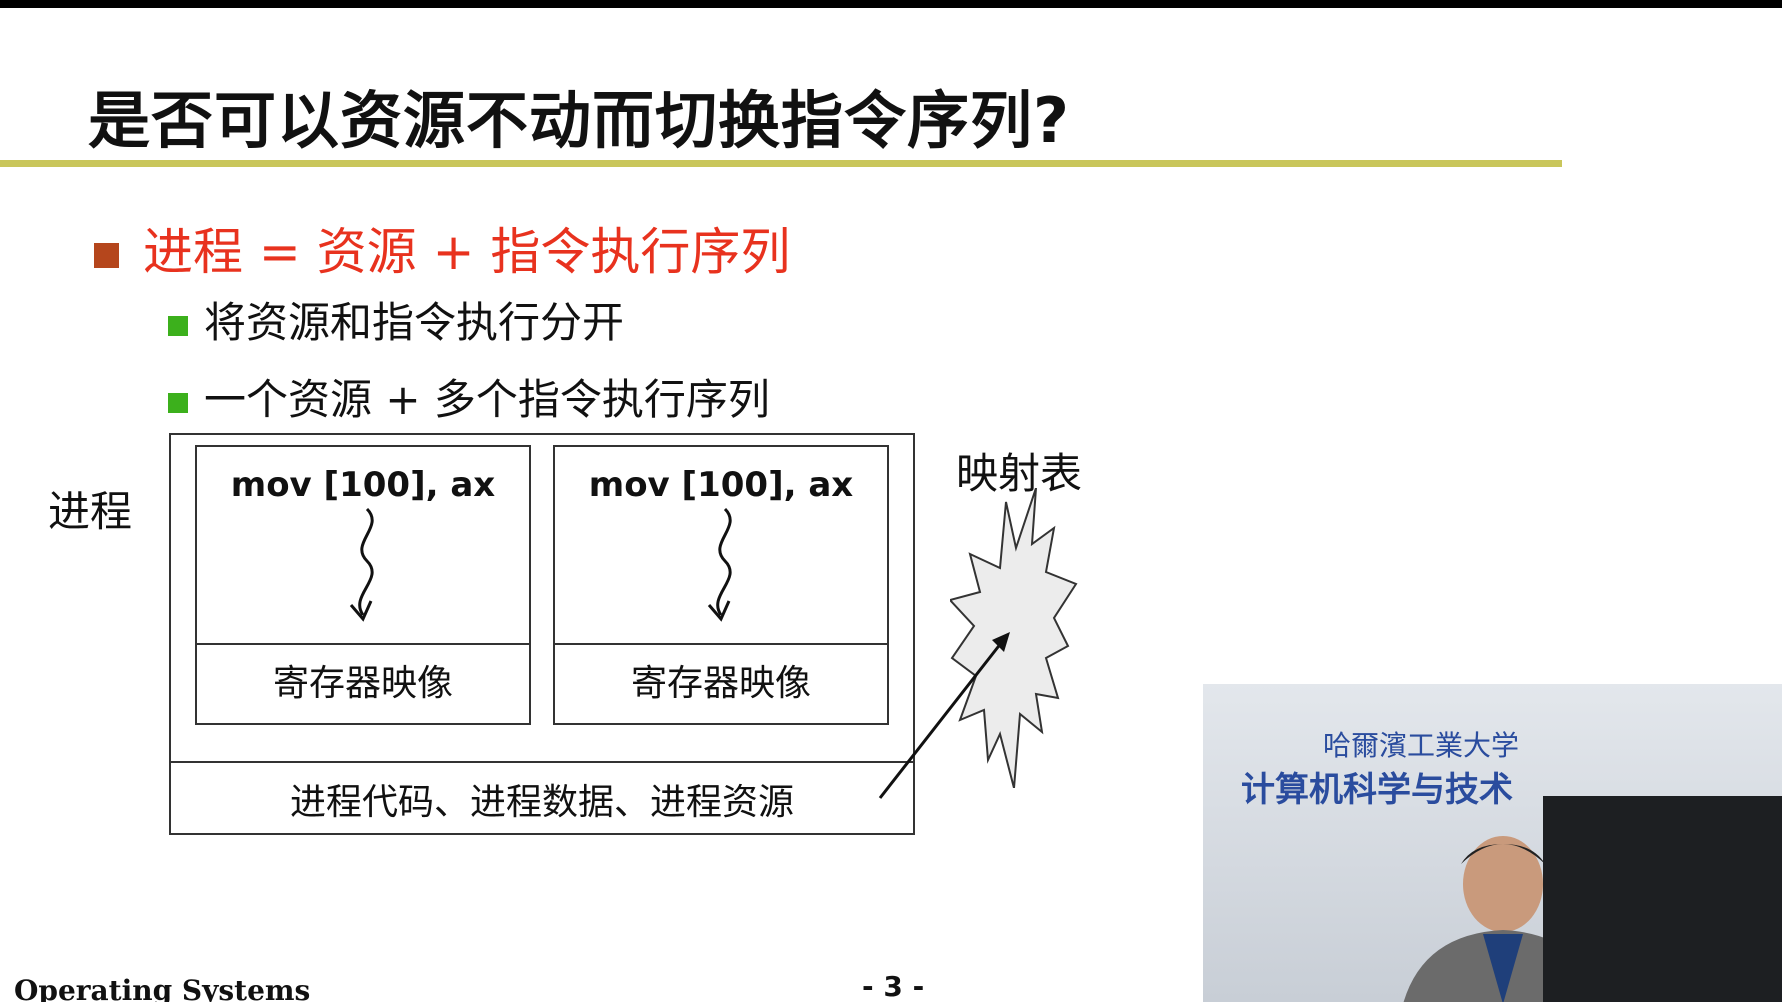 This screenshot has height=1002, width=1782. I want to click on monitor, so click(1662, 899).